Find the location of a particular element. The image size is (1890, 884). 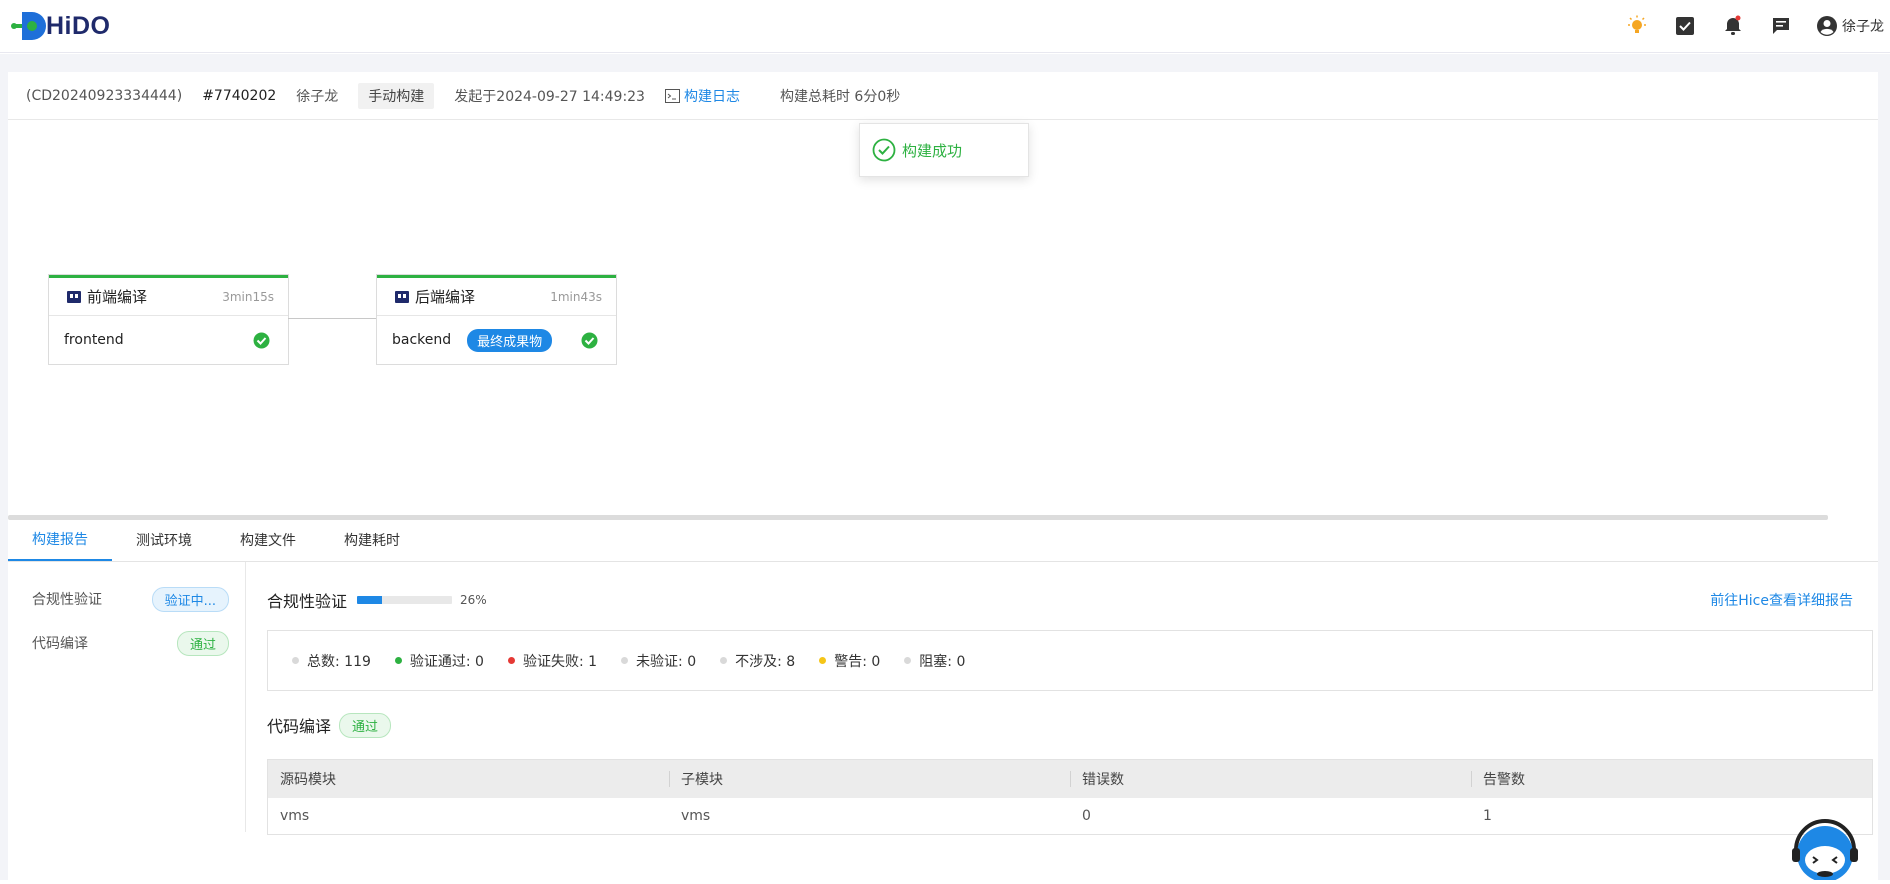

stage-title: 后端编译 is located at coordinates (445, 297).